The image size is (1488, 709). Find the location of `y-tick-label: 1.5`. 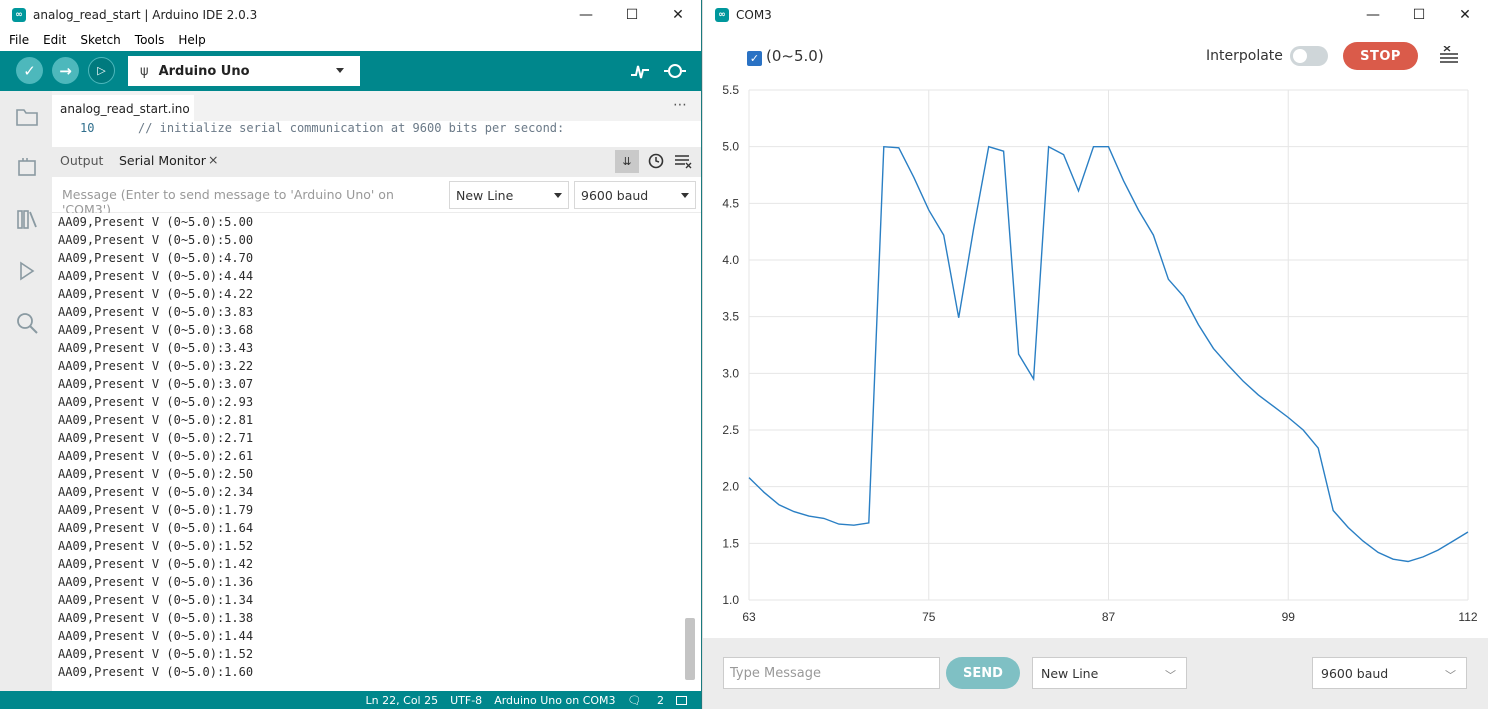

y-tick-label: 1.5 is located at coordinates (730, 543).